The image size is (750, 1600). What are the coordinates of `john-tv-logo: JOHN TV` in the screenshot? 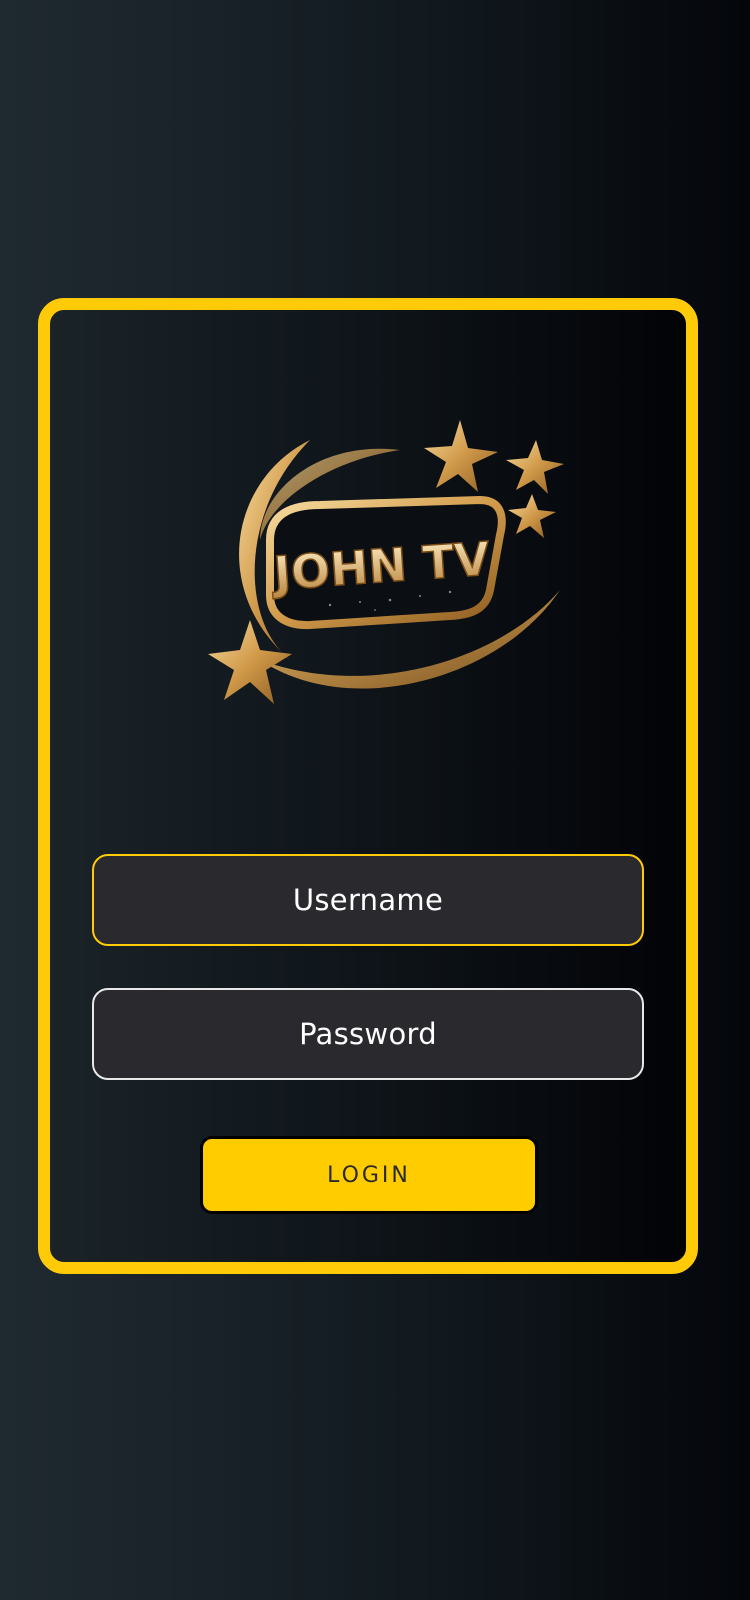 It's located at (386, 562).